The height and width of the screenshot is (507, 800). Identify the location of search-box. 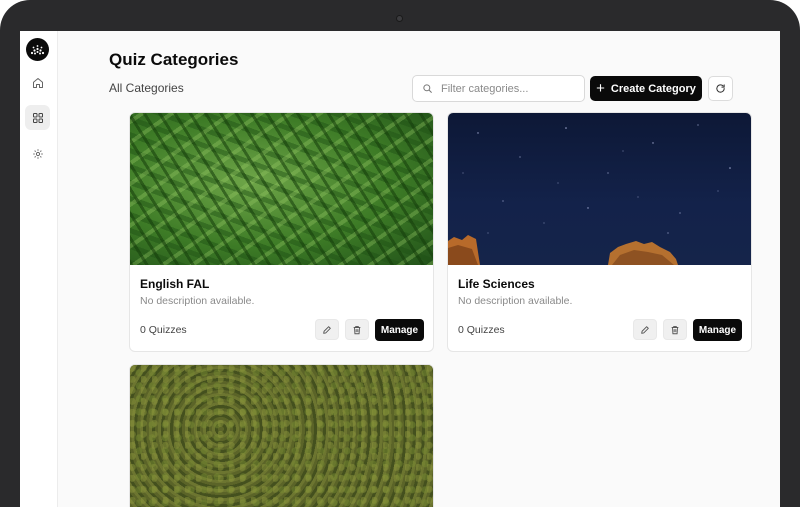
(498, 88).